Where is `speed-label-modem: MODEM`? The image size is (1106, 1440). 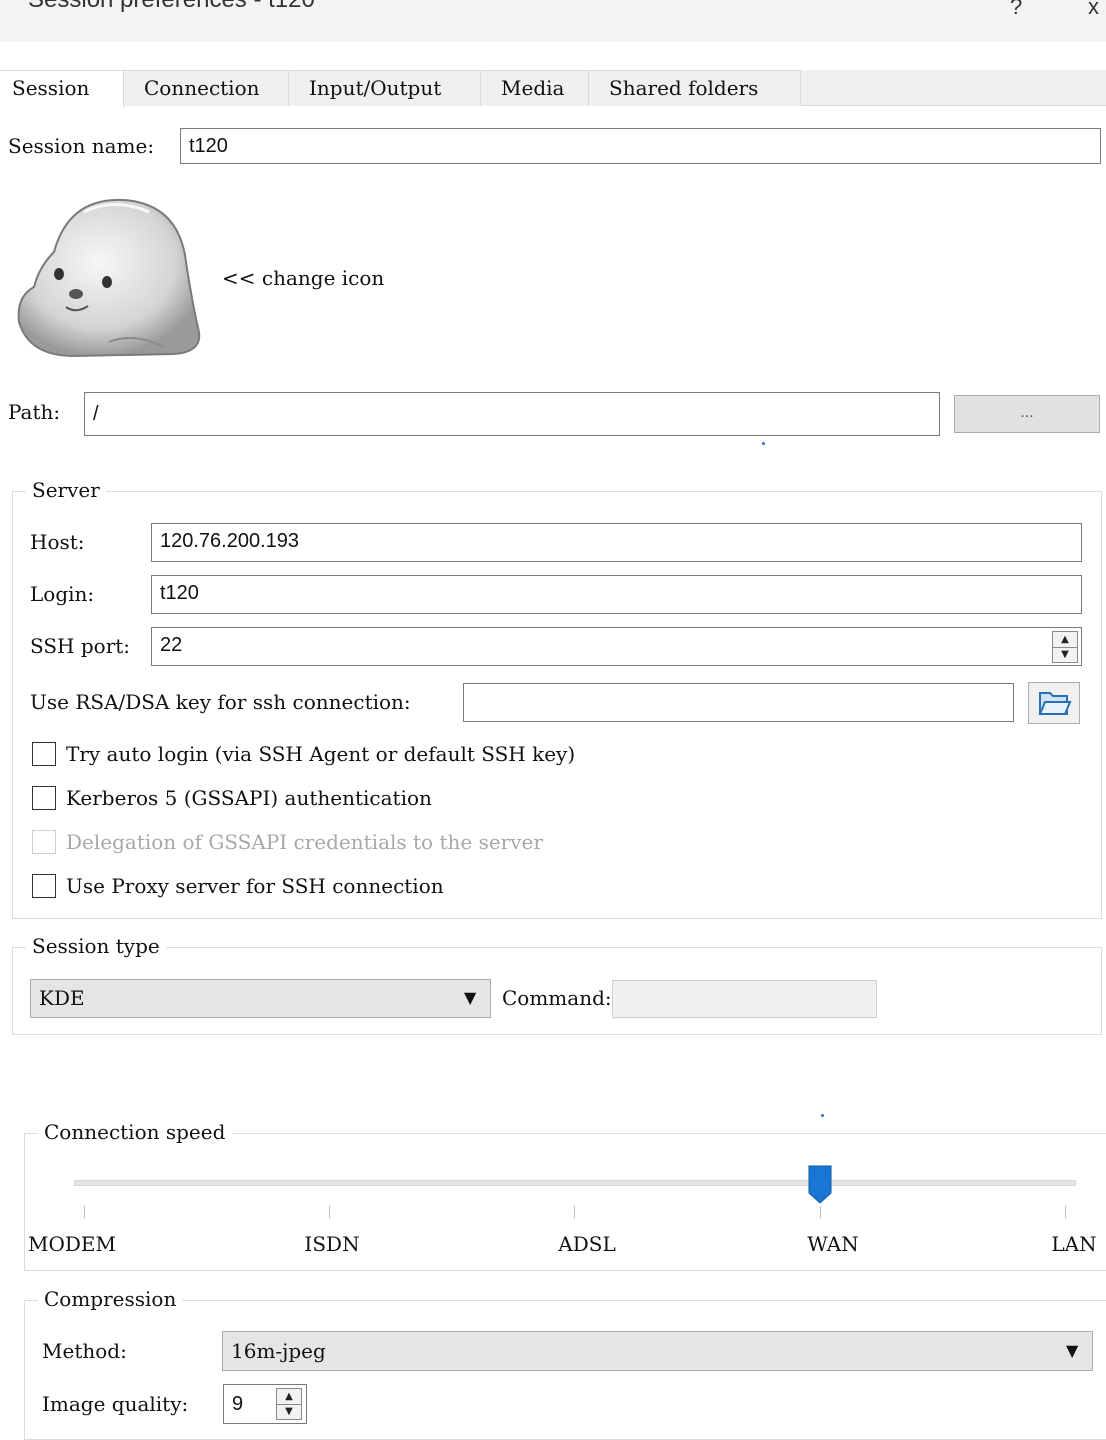
speed-label-modem: MODEM is located at coordinates (72, 1244).